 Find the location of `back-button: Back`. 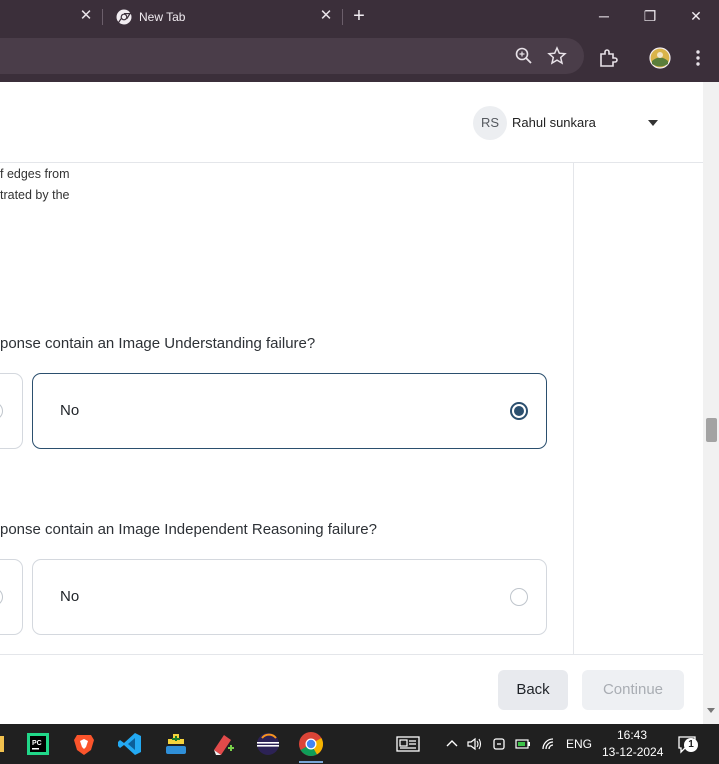

back-button: Back is located at coordinates (533, 690).